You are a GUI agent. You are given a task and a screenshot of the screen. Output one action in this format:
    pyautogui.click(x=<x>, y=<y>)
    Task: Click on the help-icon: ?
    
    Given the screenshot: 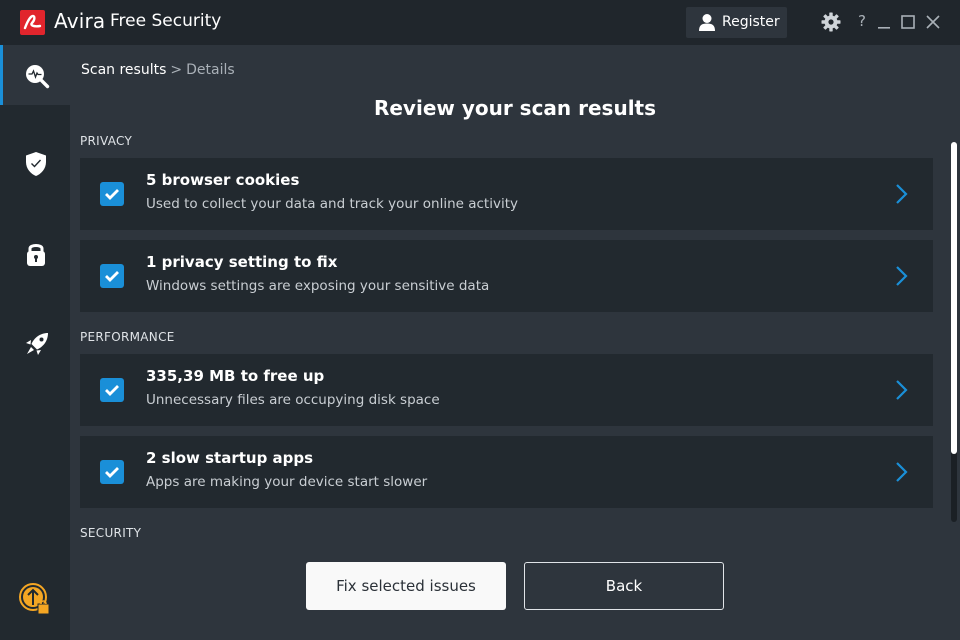 What is the action you would take?
    pyautogui.click(x=862, y=21)
    